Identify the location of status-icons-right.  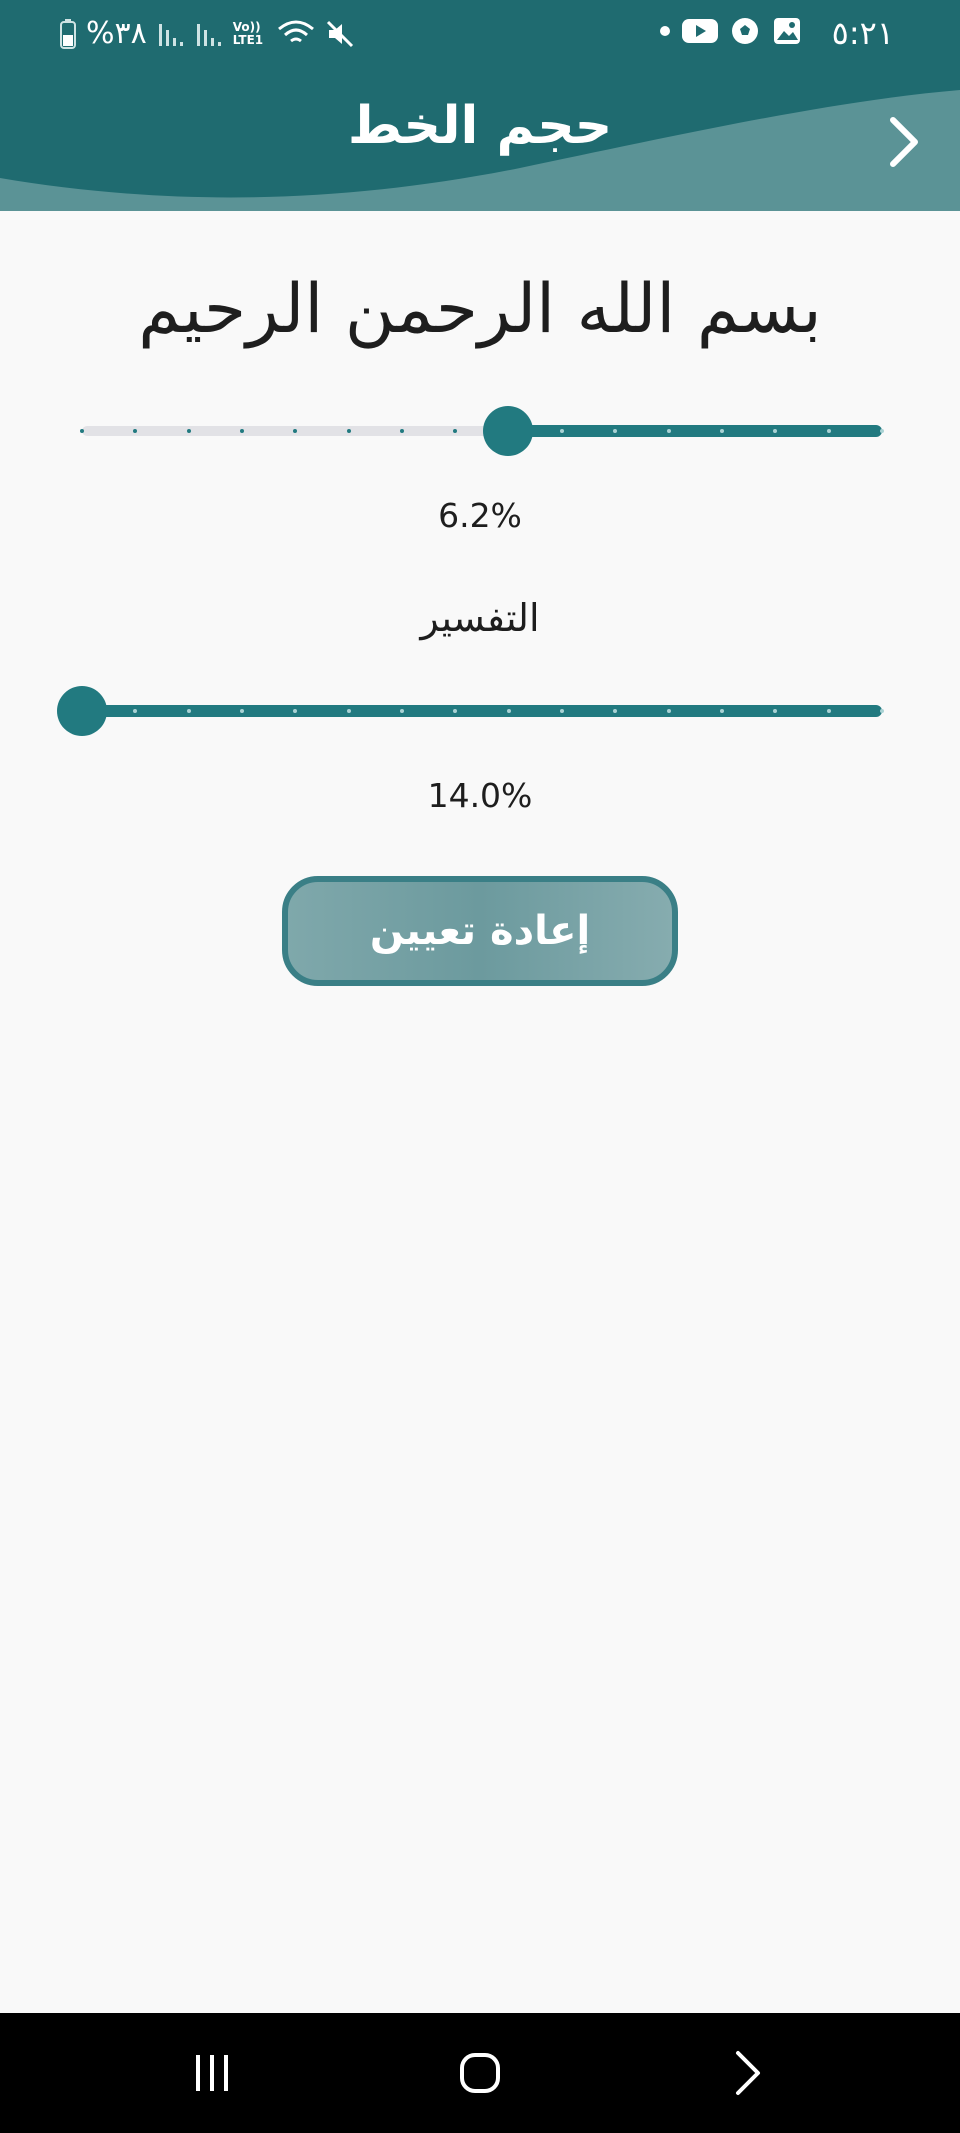
(731, 31).